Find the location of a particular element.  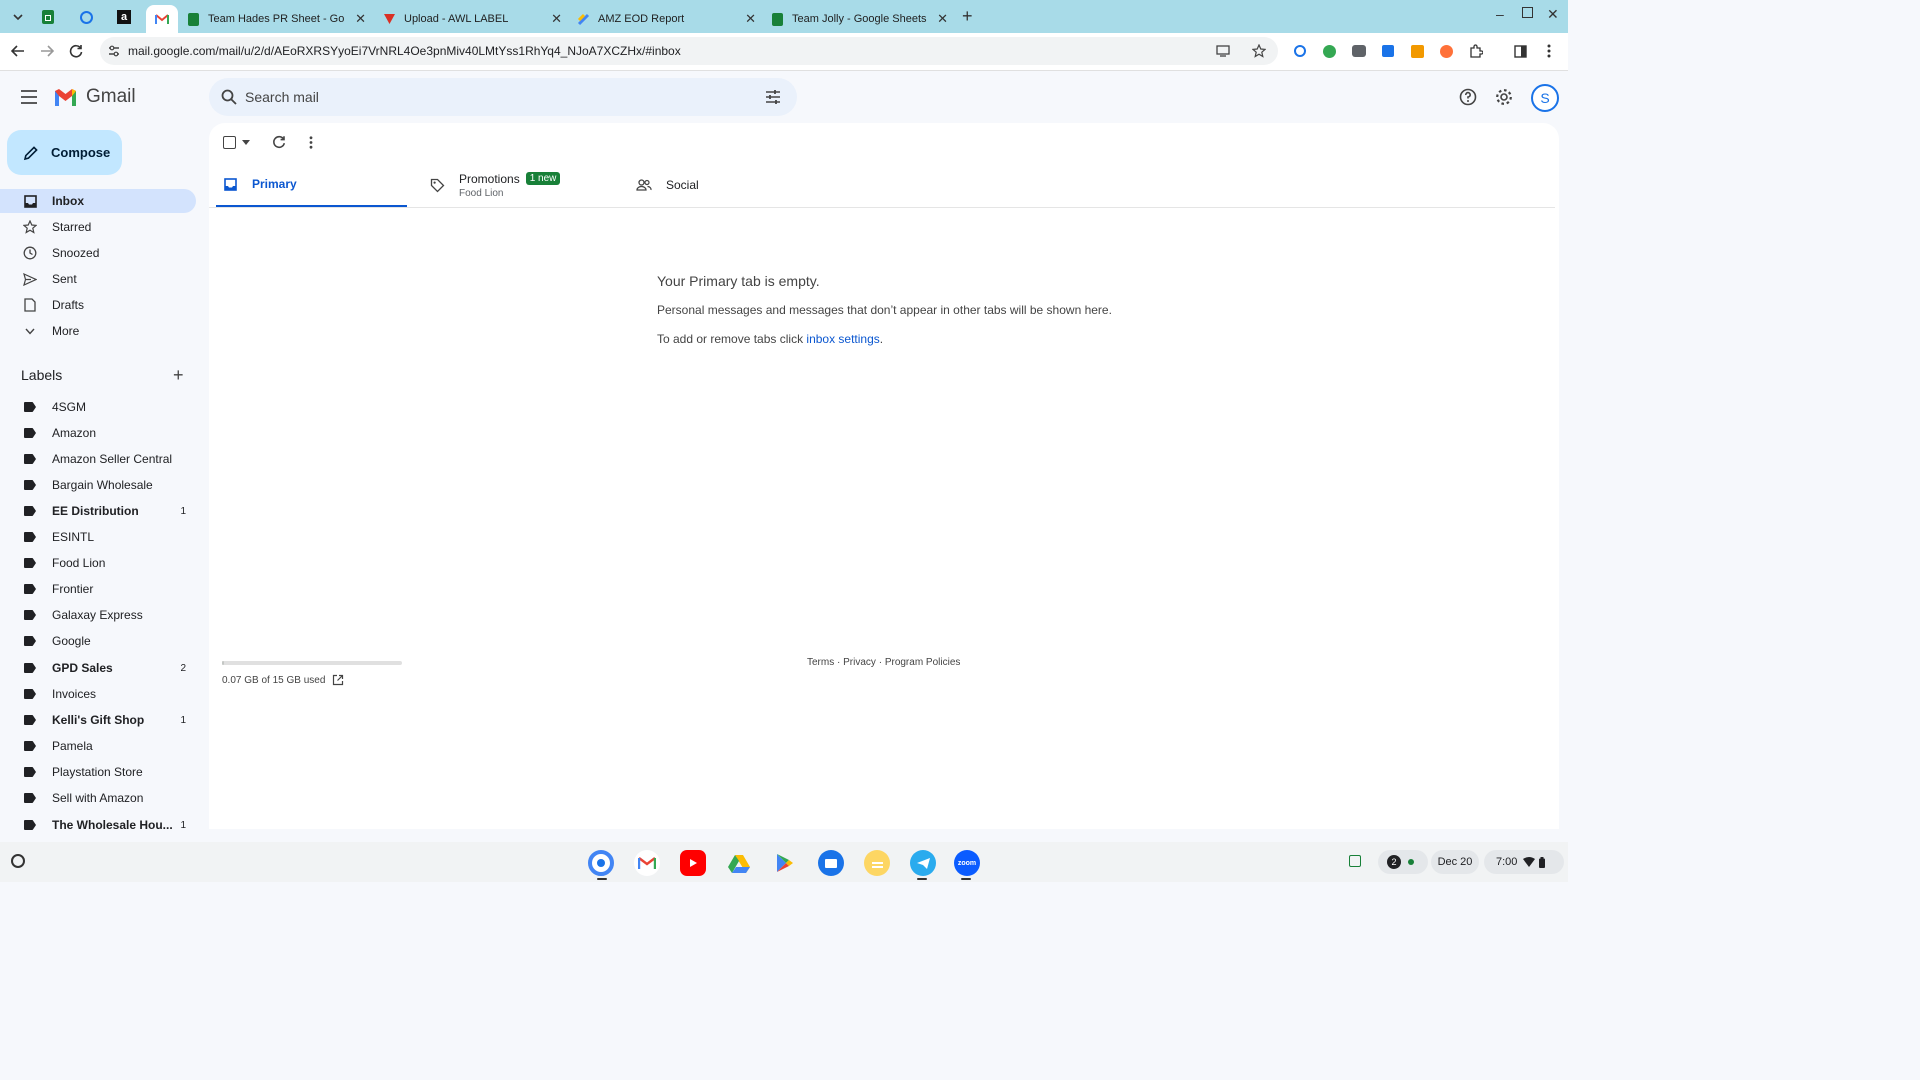

label-item: Amazon Seller Central is located at coordinates (98, 459).